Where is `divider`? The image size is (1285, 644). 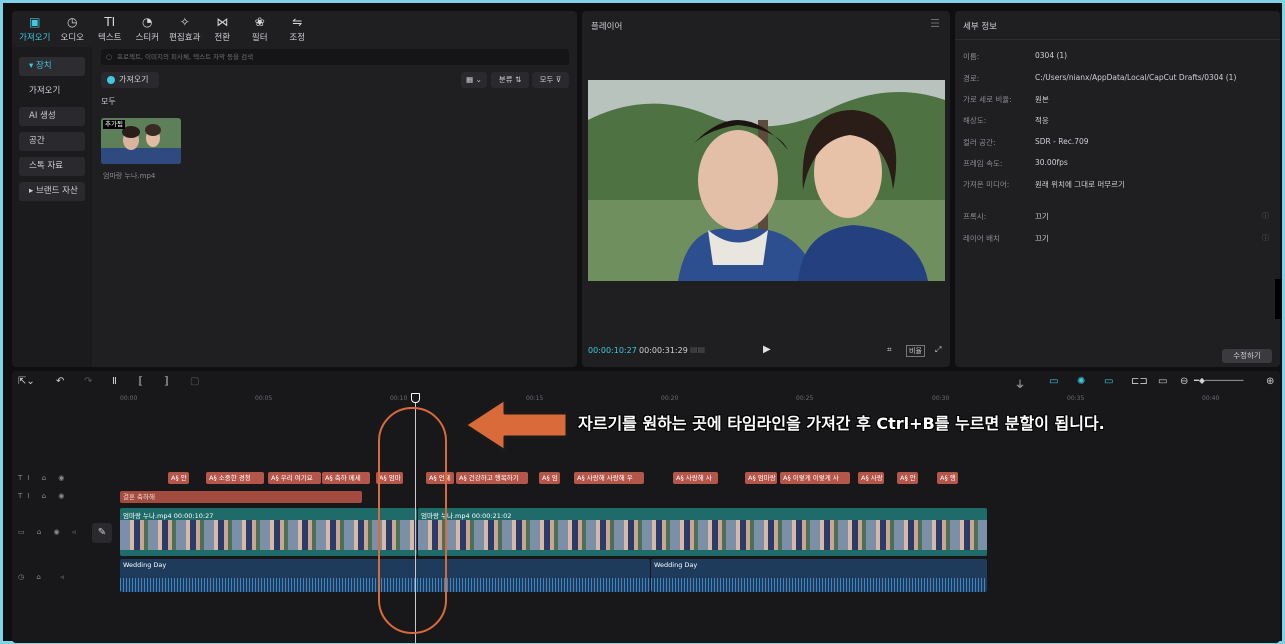 divider is located at coordinates (1117, 39).